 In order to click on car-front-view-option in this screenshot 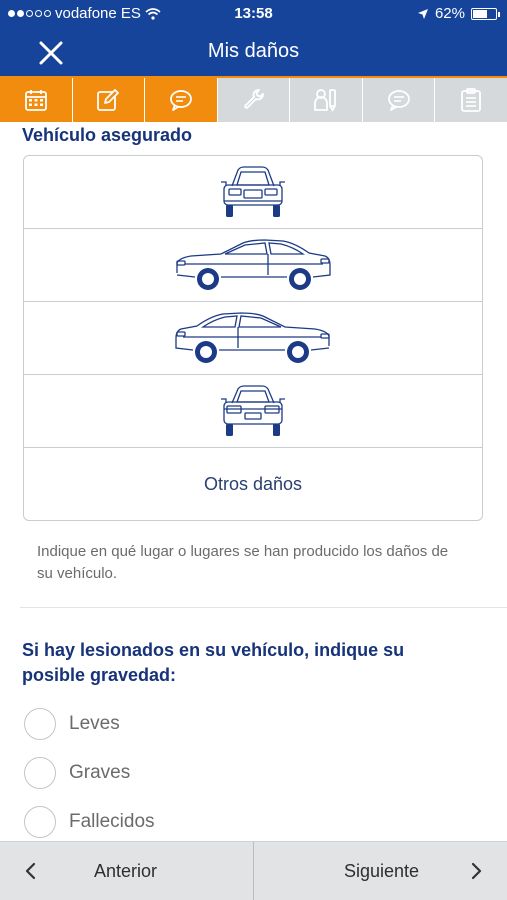, I will do `click(253, 192)`.